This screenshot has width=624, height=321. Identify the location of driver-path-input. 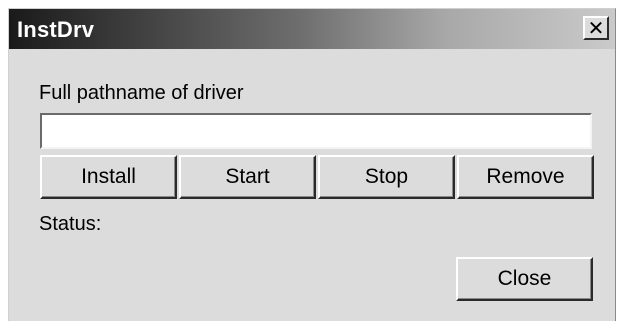
(316, 131).